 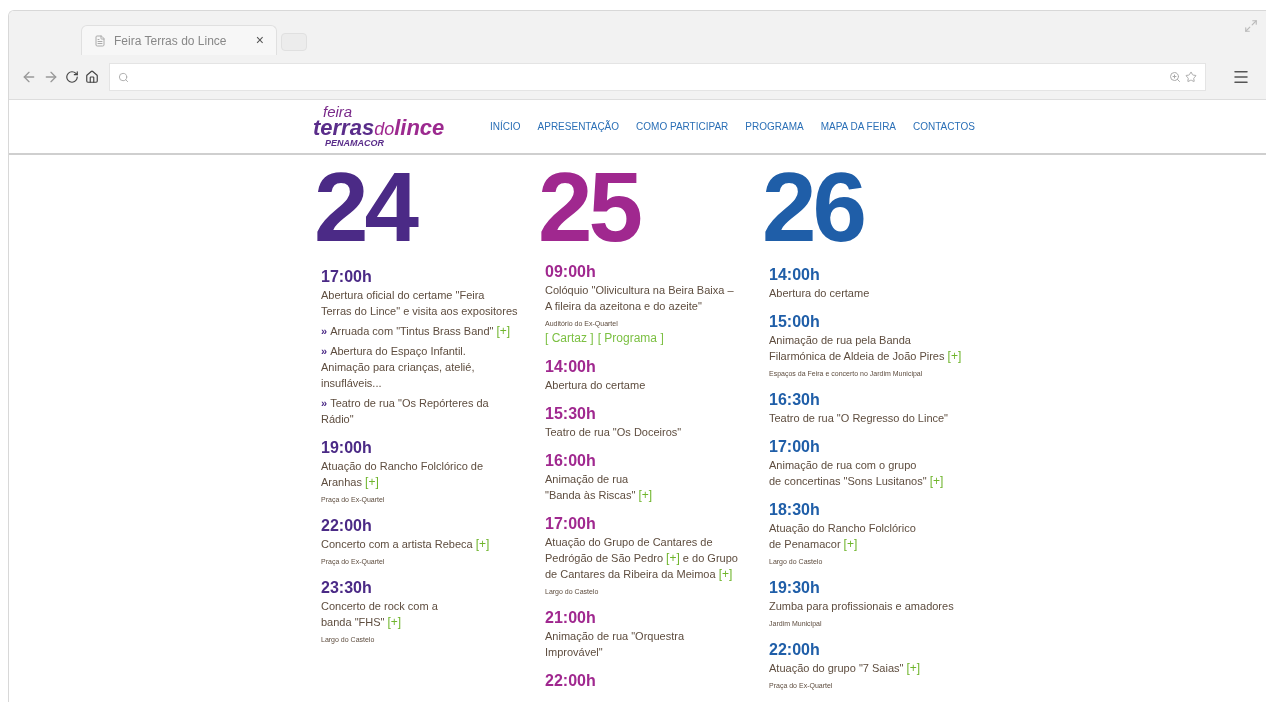 I want to click on event-time: 16:00h, so click(x=571, y=461).